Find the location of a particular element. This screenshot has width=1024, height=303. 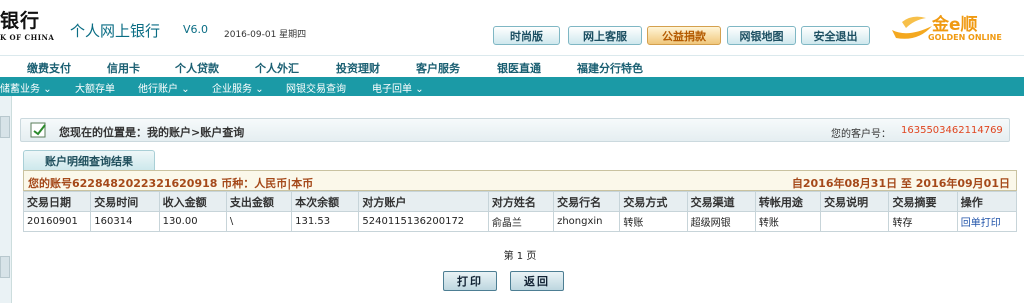

column-header: 收入金额 is located at coordinates (192, 201).